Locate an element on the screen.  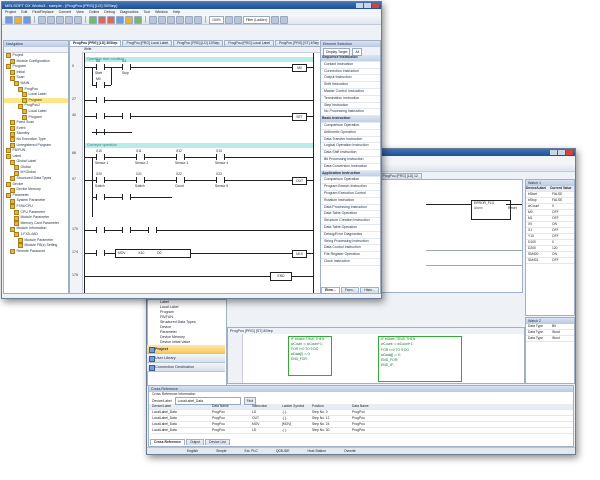
read-from-plc-icon is located at coordinates (129, 19).